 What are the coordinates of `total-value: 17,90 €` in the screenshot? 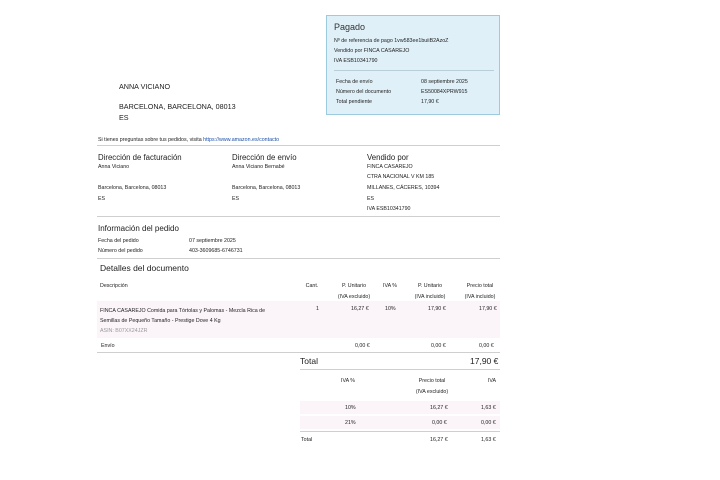 It's located at (484, 361).